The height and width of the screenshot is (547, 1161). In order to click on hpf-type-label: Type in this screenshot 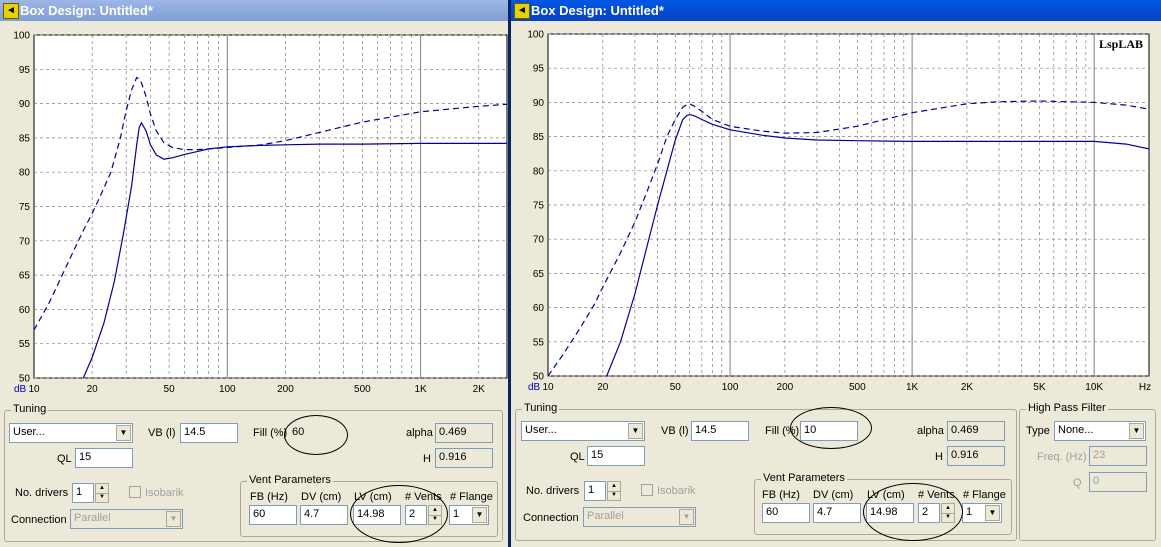, I will do `click(1038, 431)`.